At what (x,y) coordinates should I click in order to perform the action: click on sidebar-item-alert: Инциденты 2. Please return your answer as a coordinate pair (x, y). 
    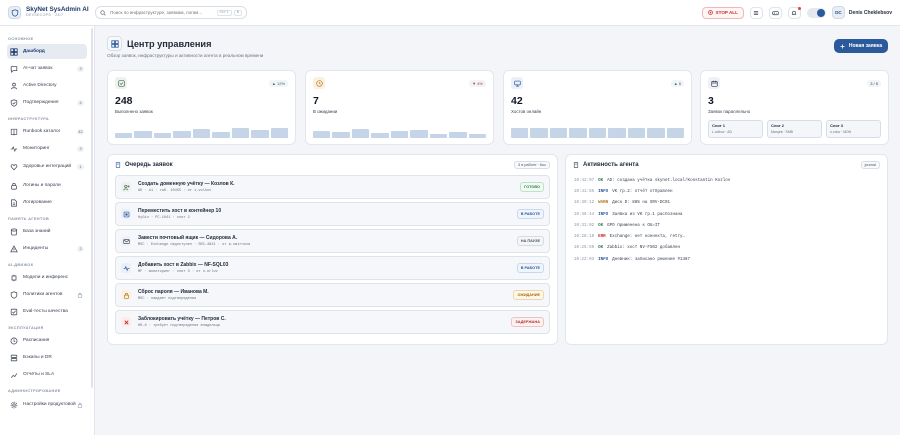
    Looking at the image, I should click on (47, 248).